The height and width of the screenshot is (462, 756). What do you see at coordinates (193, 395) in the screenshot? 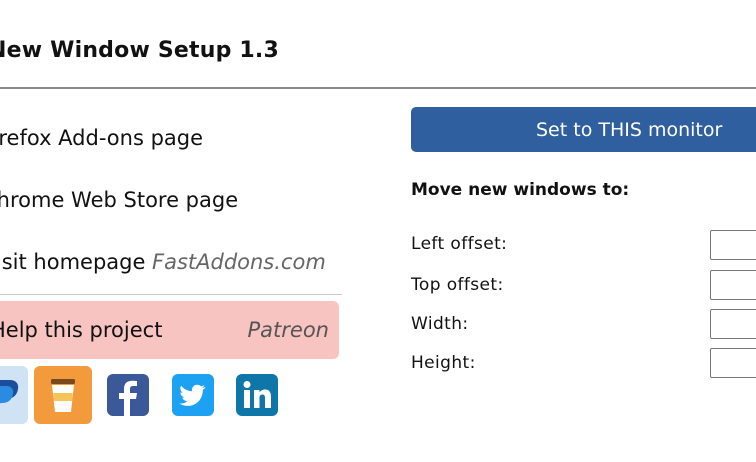
I see `twitter-icon` at bounding box center [193, 395].